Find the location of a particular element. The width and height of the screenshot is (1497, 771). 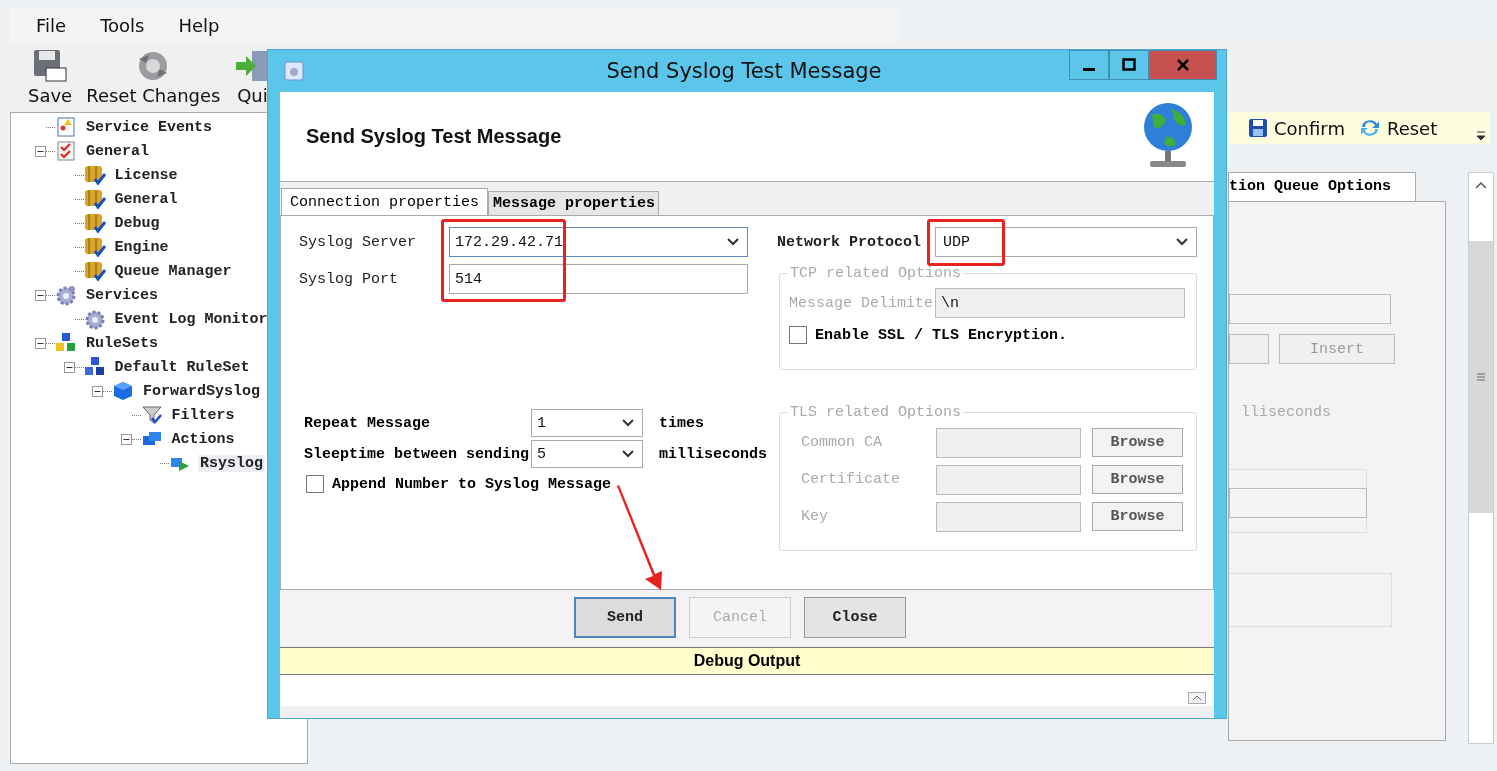

quit-button: Qui is located at coordinates (252, 77).